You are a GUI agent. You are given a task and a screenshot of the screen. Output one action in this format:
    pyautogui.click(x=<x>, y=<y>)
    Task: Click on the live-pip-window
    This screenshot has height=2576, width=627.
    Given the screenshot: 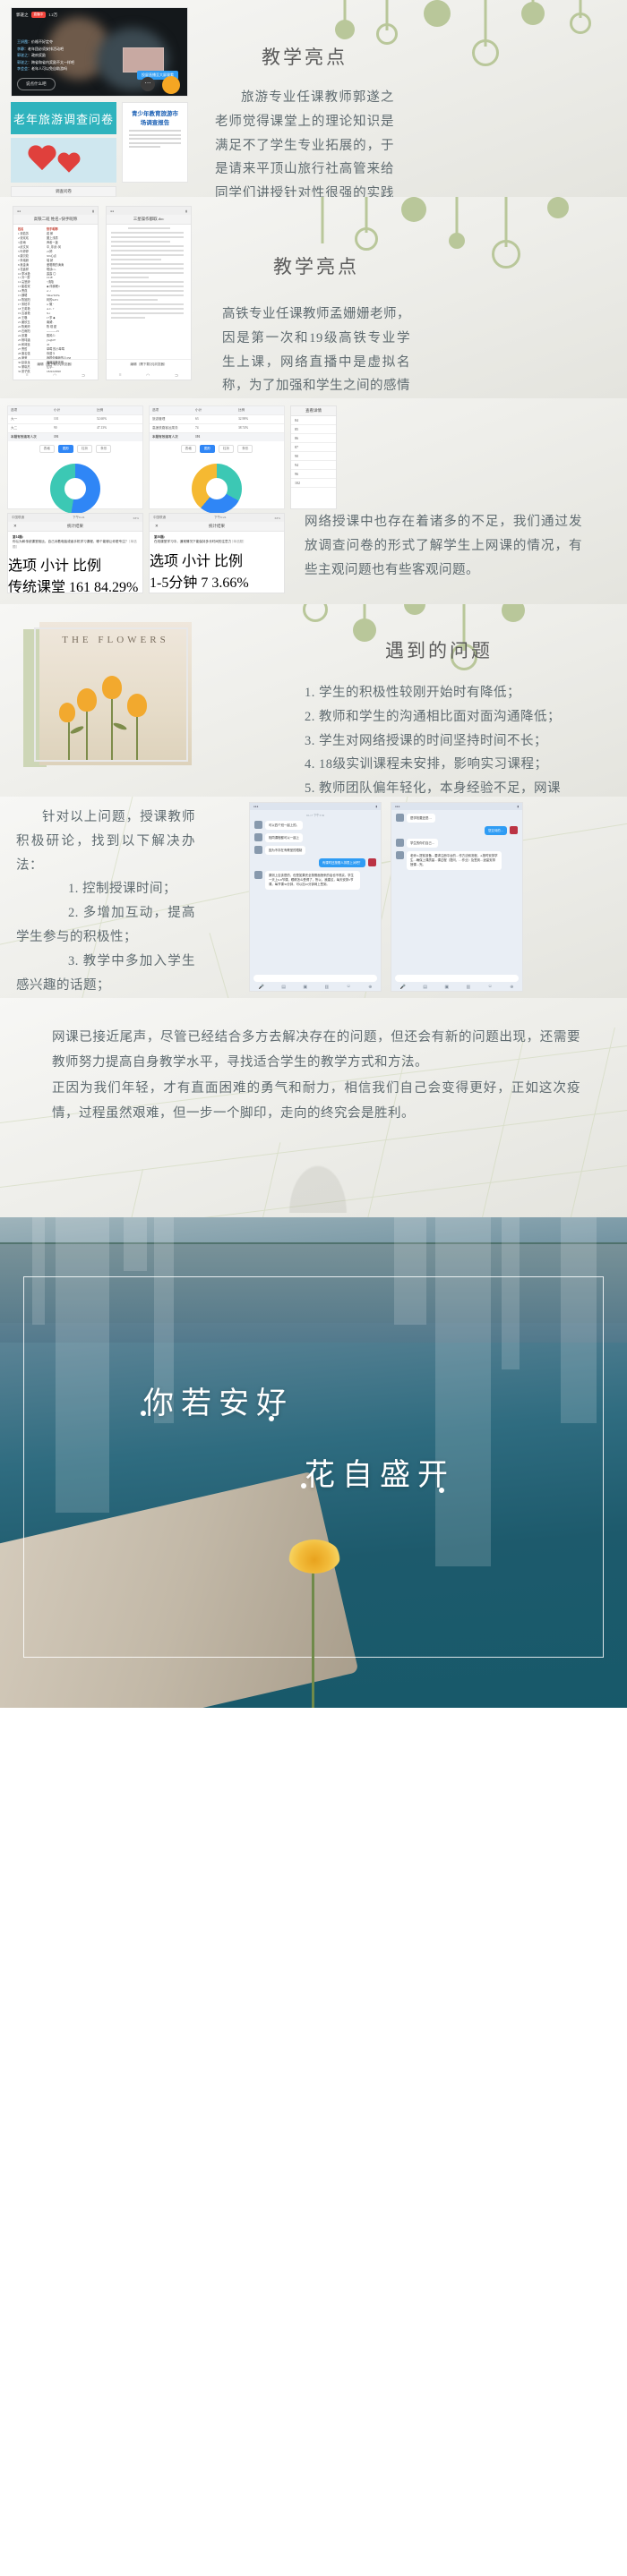 What is the action you would take?
    pyautogui.click(x=143, y=60)
    